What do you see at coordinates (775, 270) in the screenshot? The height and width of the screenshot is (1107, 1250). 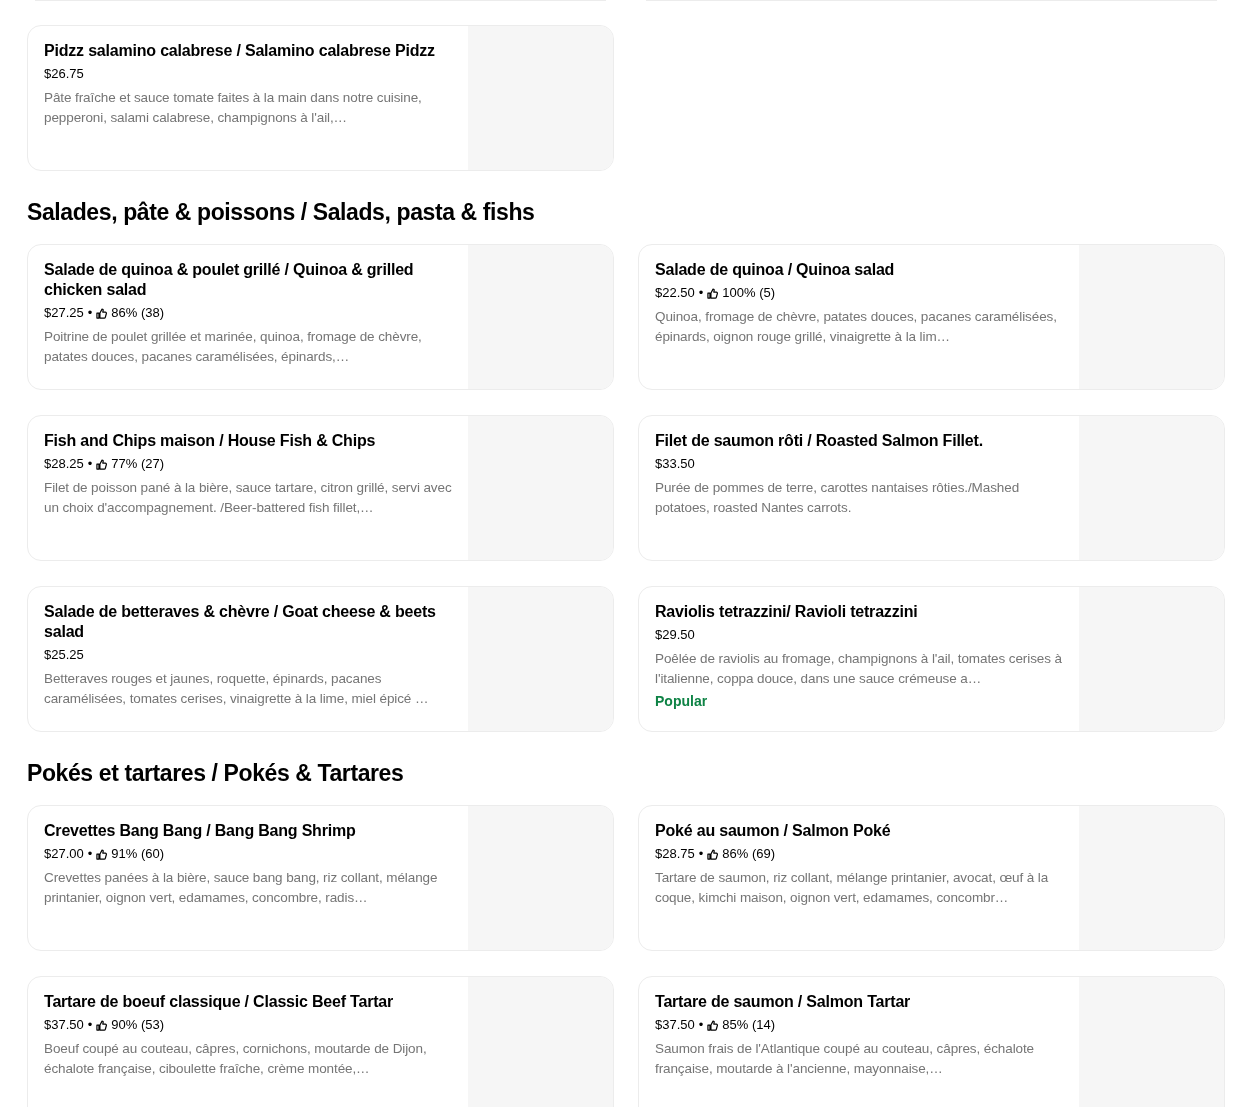 I see `item-name: Salade de quinoa / Quinoa salad` at bounding box center [775, 270].